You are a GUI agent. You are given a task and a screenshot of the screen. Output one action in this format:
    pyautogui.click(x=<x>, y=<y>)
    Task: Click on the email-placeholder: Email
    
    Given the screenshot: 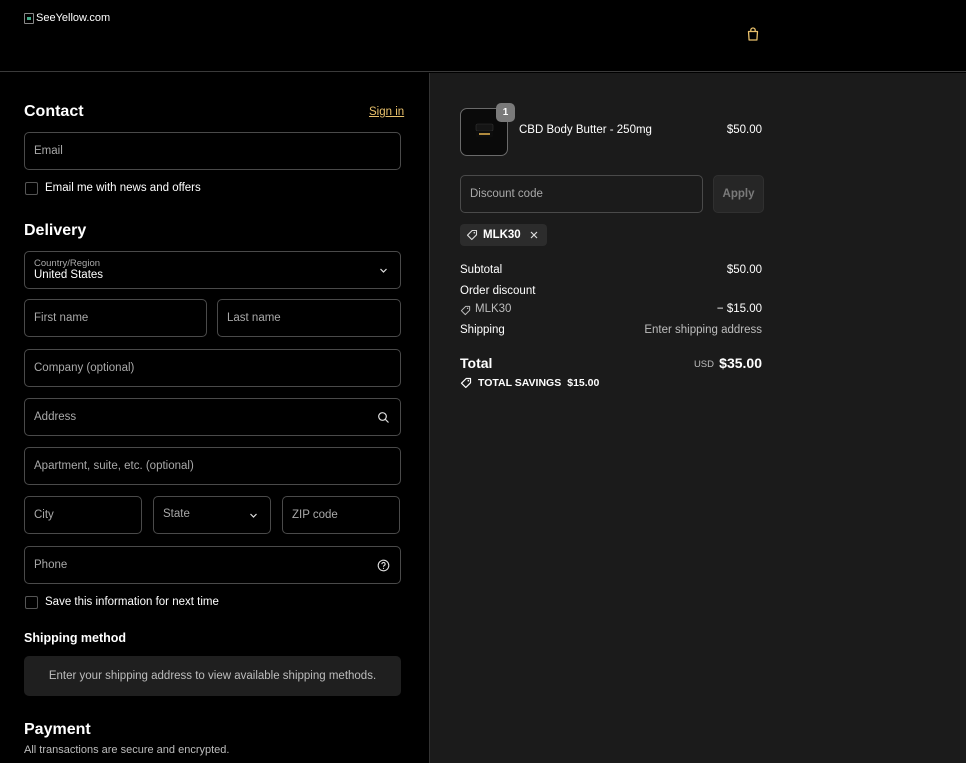 What is the action you would take?
    pyautogui.click(x=48, y=151)
    